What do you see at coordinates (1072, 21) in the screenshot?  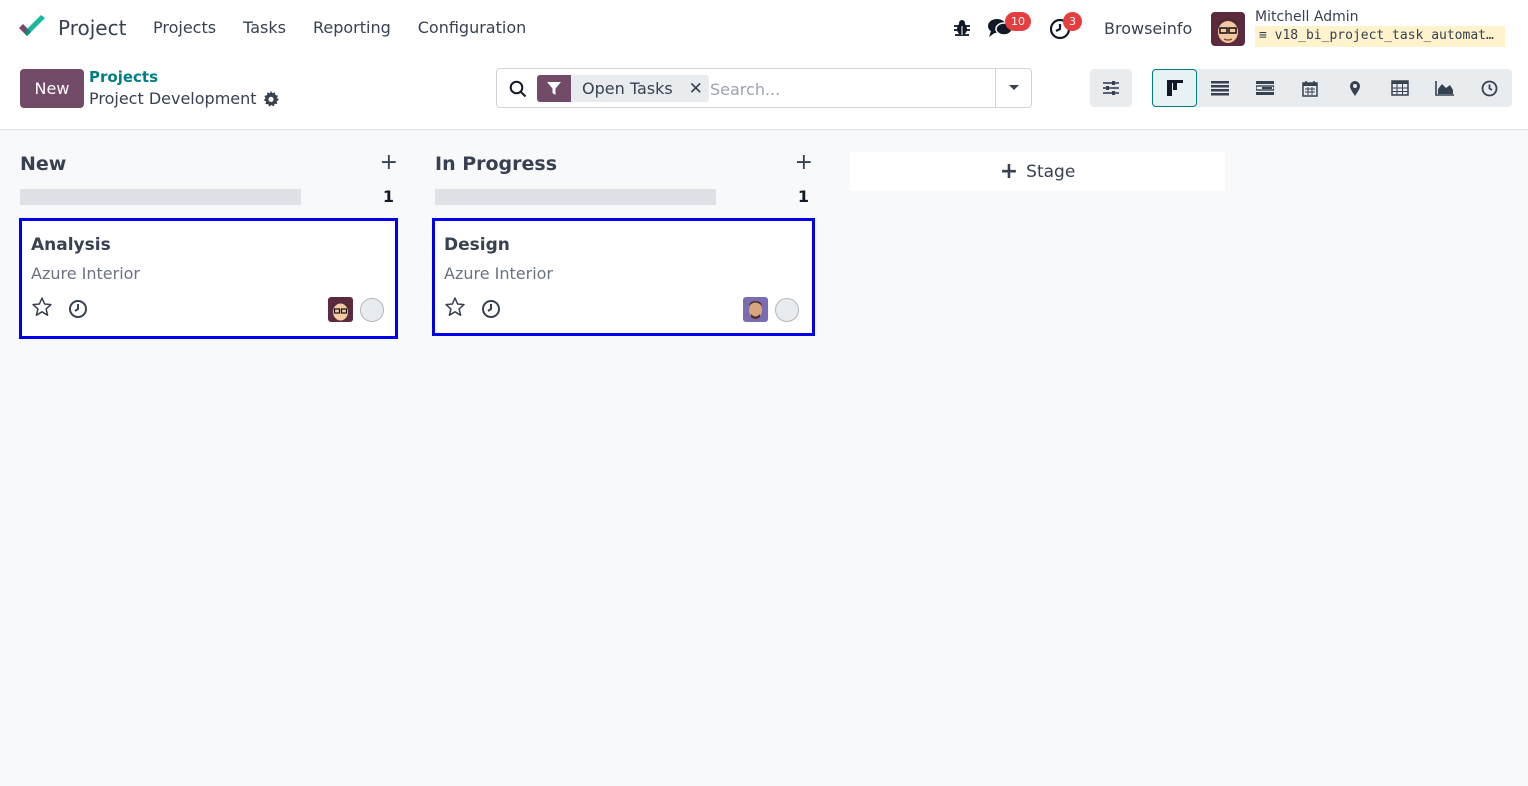 I see `activities-badge: 3` at bounding box center [1072, 21].